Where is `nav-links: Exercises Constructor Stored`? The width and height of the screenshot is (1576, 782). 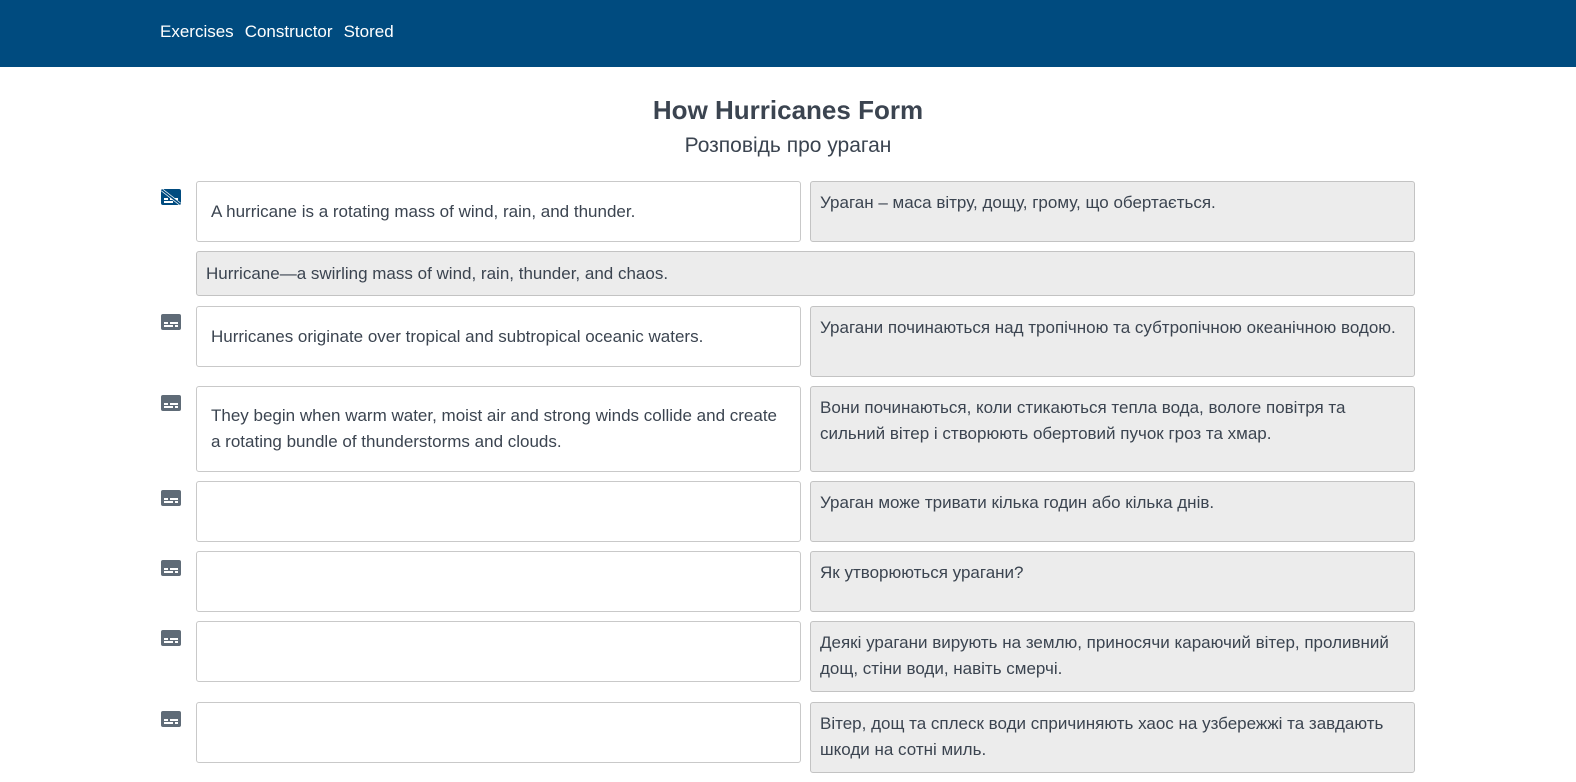 nav-links: Exercises Constructor Stored is located at coordinates (277, 32).